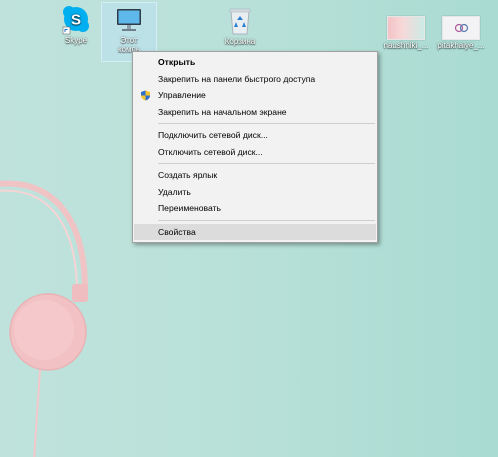 This screenshot has height=457, width=498. I want to click on menu-item-label: Управление, so click(182, 95).